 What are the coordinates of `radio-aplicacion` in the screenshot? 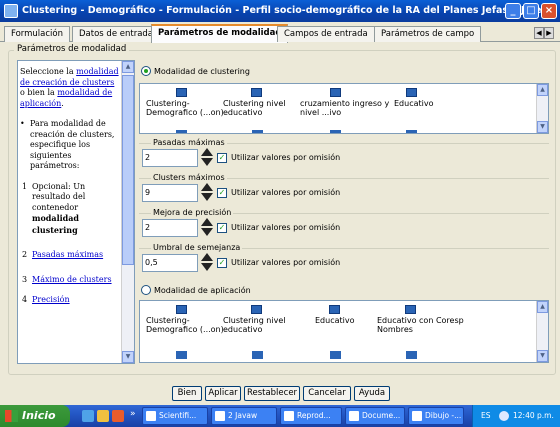 It's located at (146, 290).